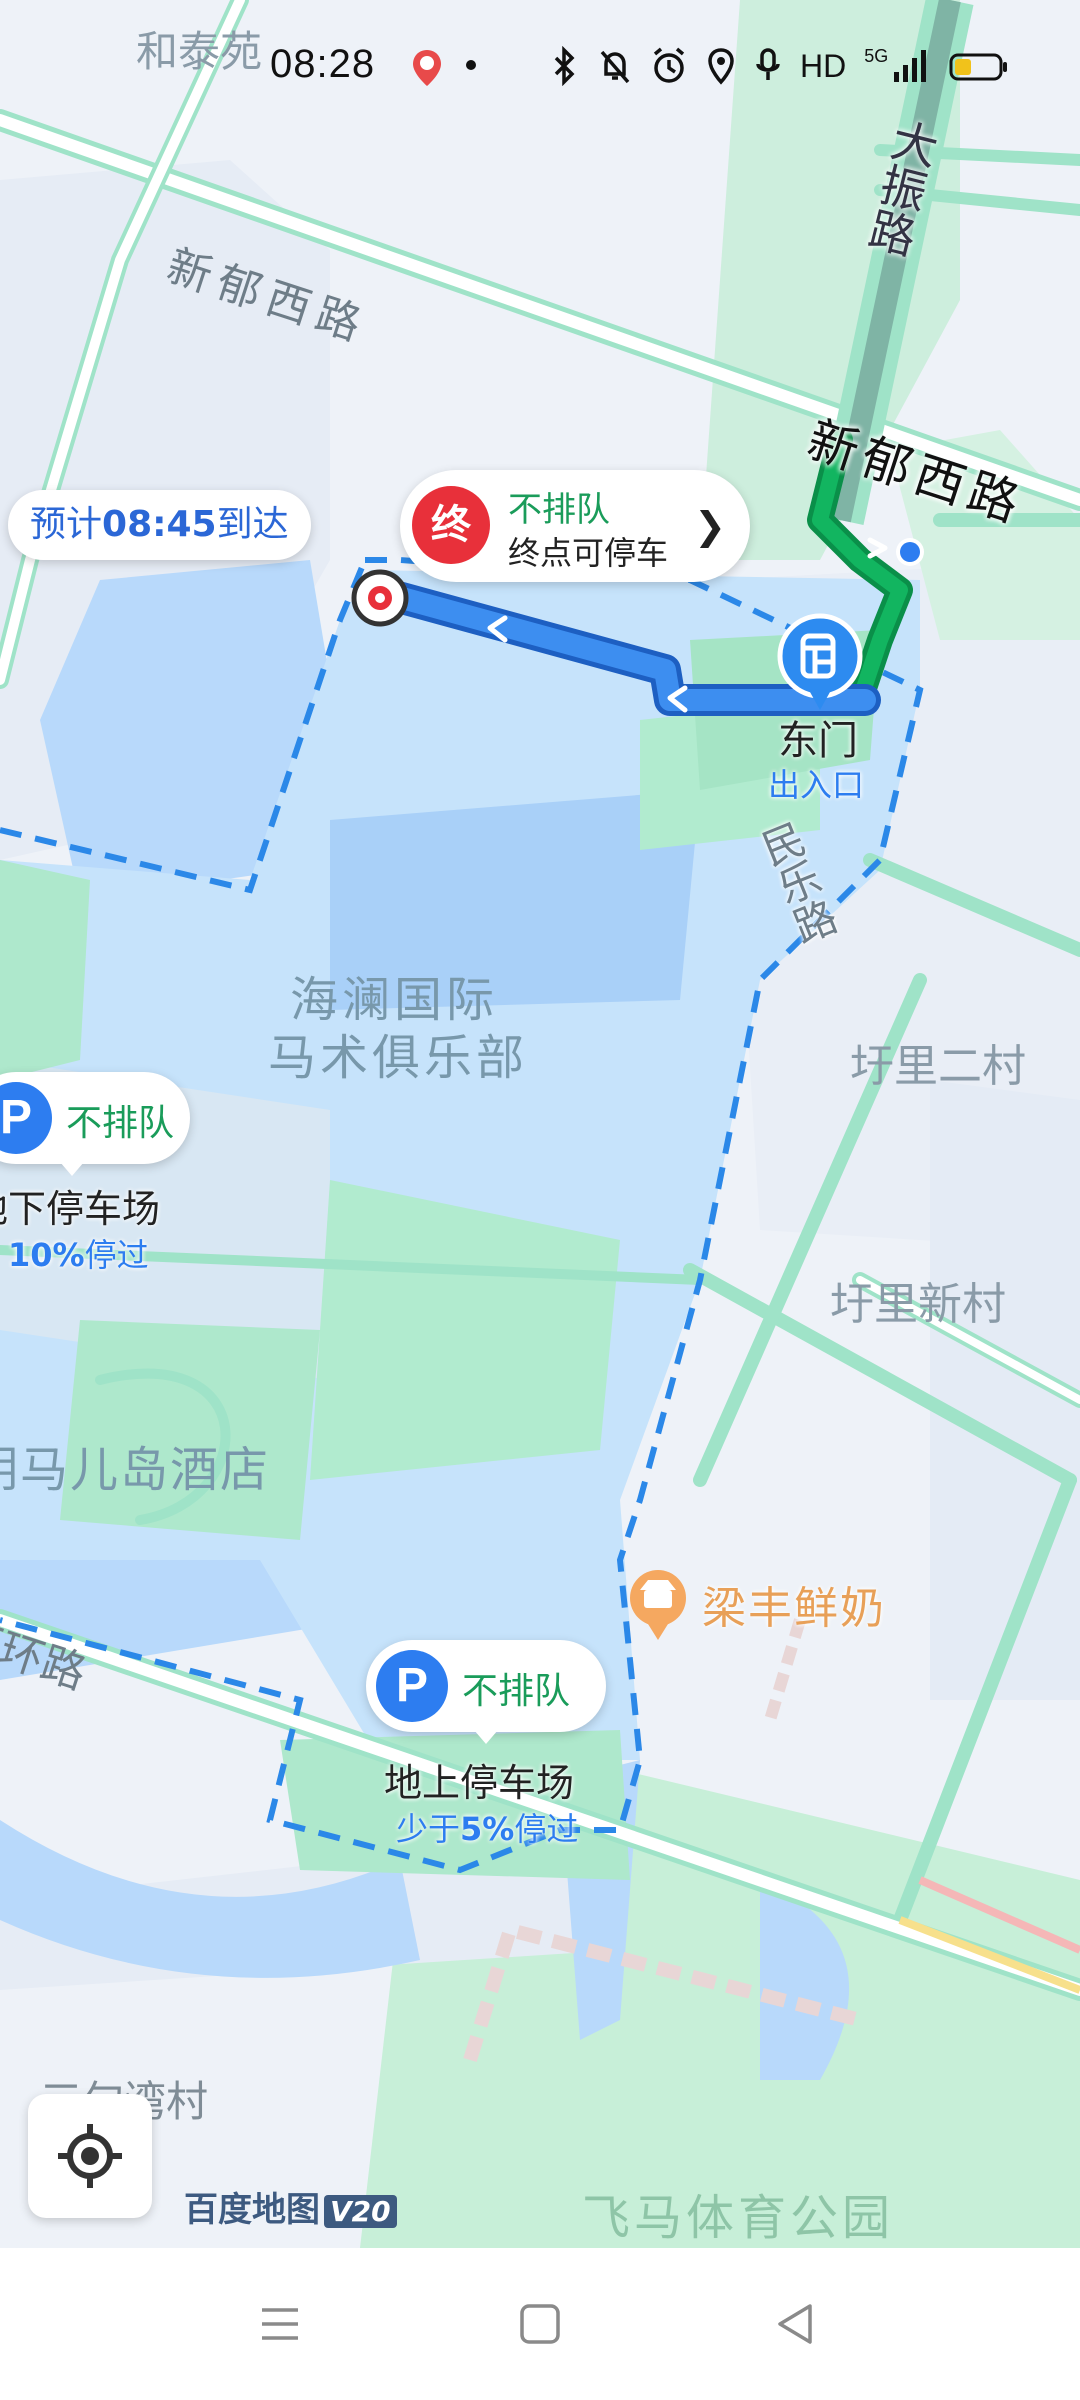 Image resolution: width=1080 pixels, height=2400 pixels. Describe the element at coordinates (768, 64) in the screenshot. I see `mic-icon` at that location.